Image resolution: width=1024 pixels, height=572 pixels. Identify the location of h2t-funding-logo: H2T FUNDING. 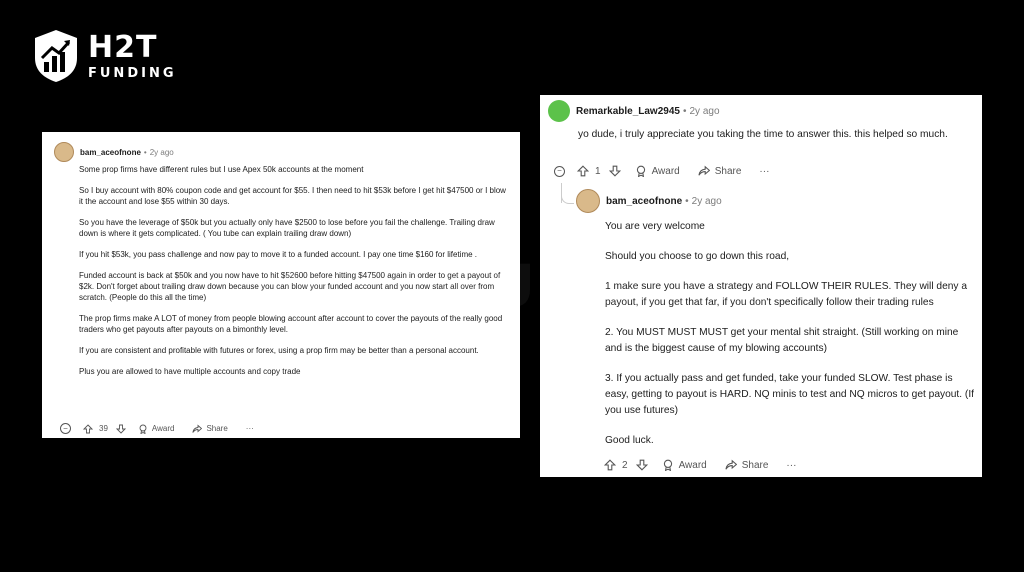
(104, 56).